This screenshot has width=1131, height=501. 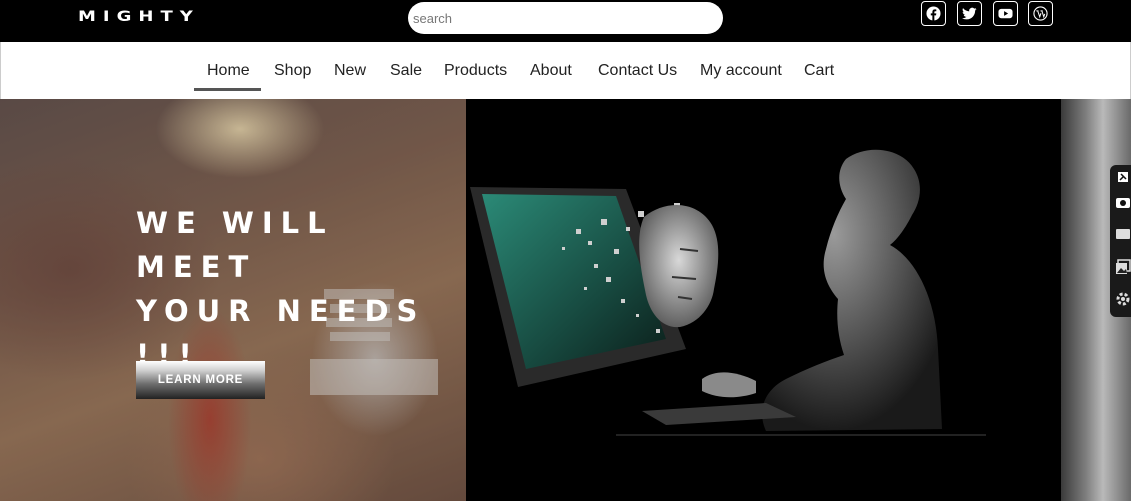 What do you see at coordinates (475, 71) in the screenshot?
I see `nav-products: Products` at bounding box center [475, 71].